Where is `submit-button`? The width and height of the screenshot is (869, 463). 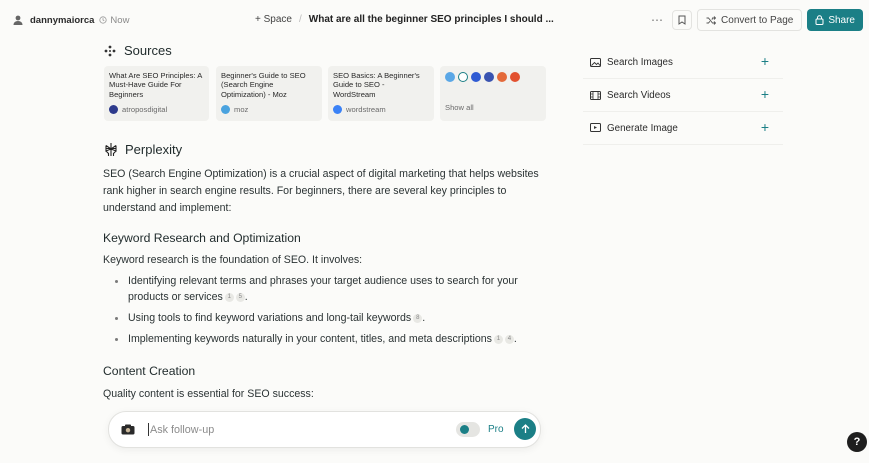 submit-button is located at coordinates (525, 429).